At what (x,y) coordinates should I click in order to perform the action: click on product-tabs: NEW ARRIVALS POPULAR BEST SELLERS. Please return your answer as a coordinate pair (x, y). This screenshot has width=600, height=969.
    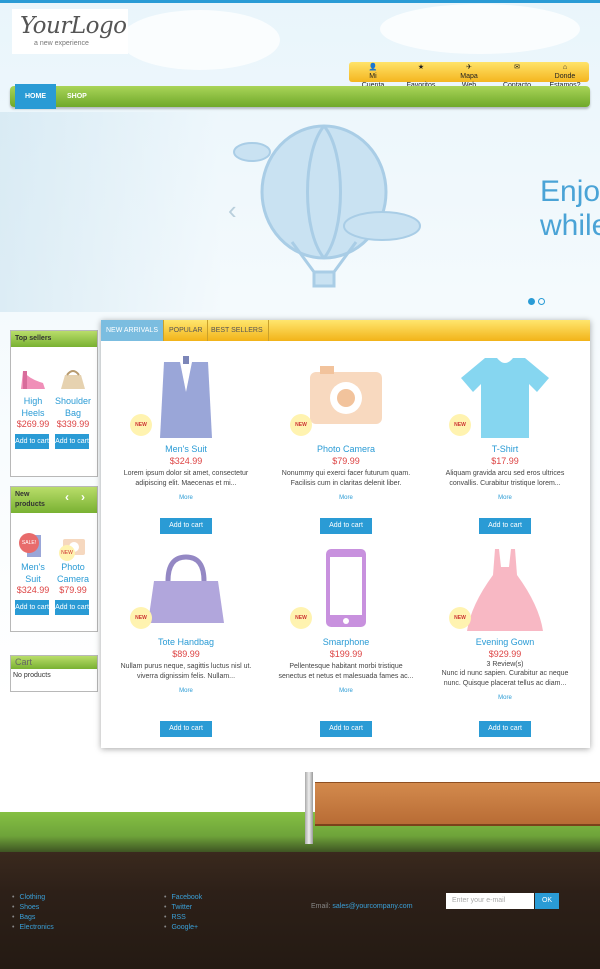
    Looking at the image, I should click on (345, 330).